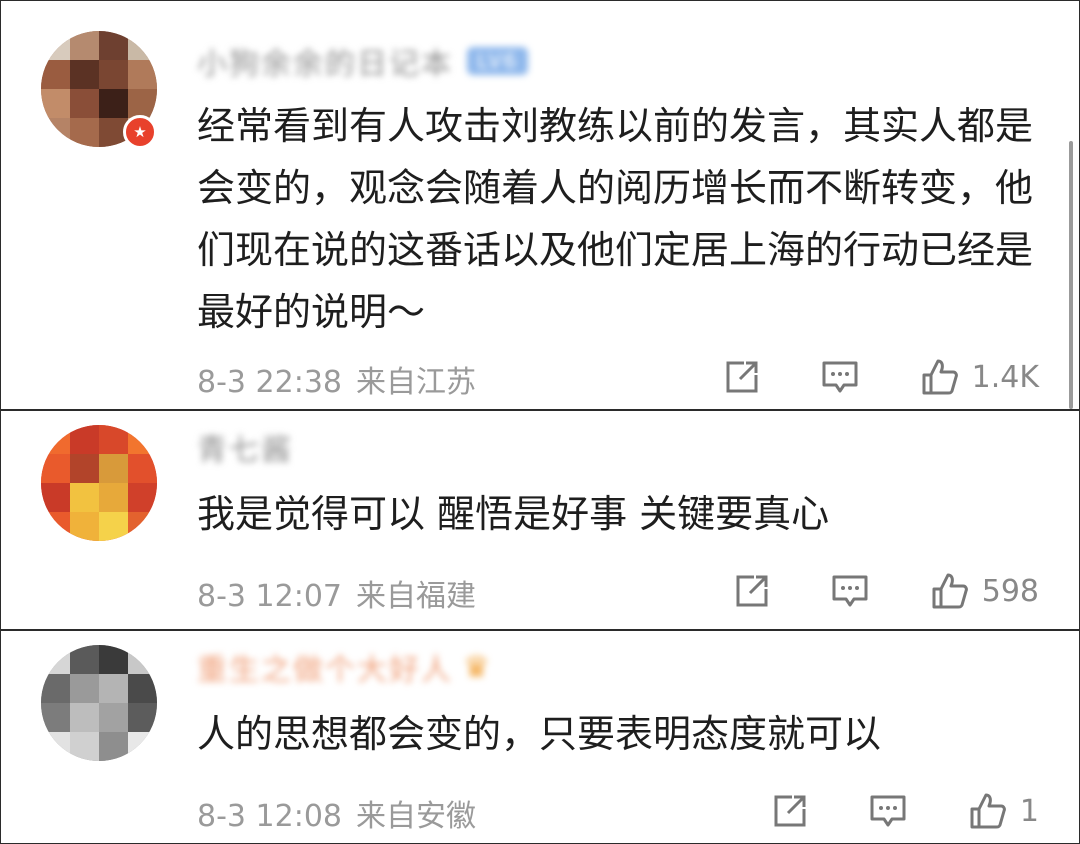  What do you see at coordinates (885, 591) in the screenshot?
I see `comment-actions: 598` at bounding box center [885, 591].